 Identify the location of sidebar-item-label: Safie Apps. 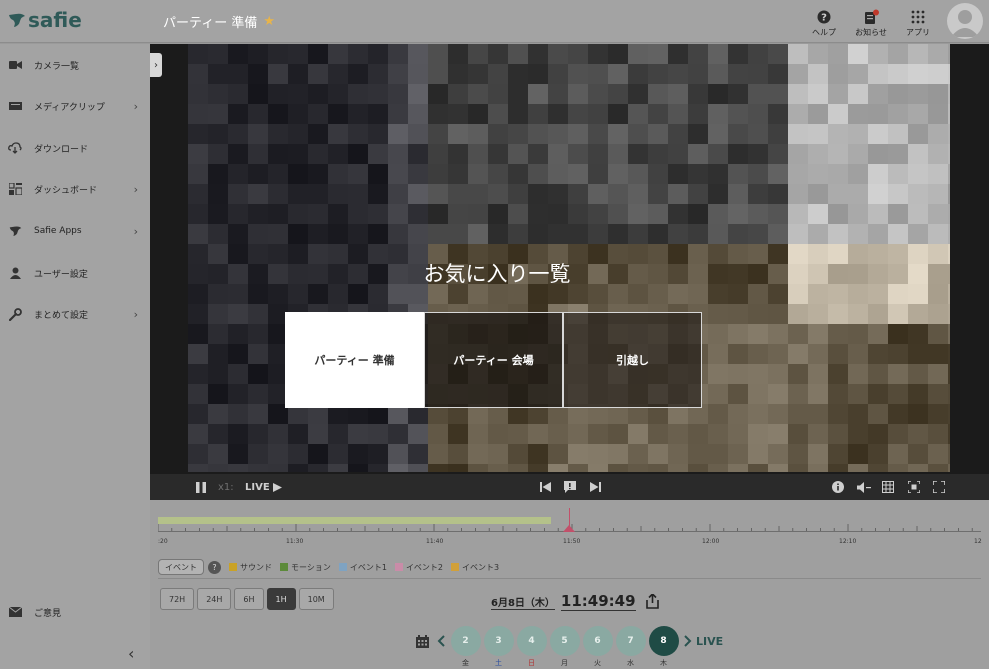
(58, 231).